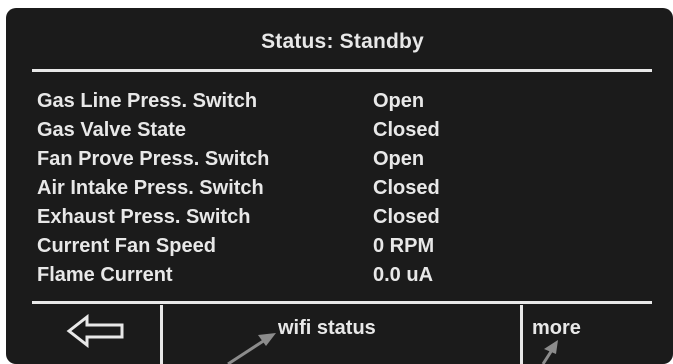 The width and height of the screenshot is (673, 364). What do you see at coordinates (147, 101) in the screenshot?
I see `status-label: Gas Line Press. Switch` at bounding box center [147, 101].